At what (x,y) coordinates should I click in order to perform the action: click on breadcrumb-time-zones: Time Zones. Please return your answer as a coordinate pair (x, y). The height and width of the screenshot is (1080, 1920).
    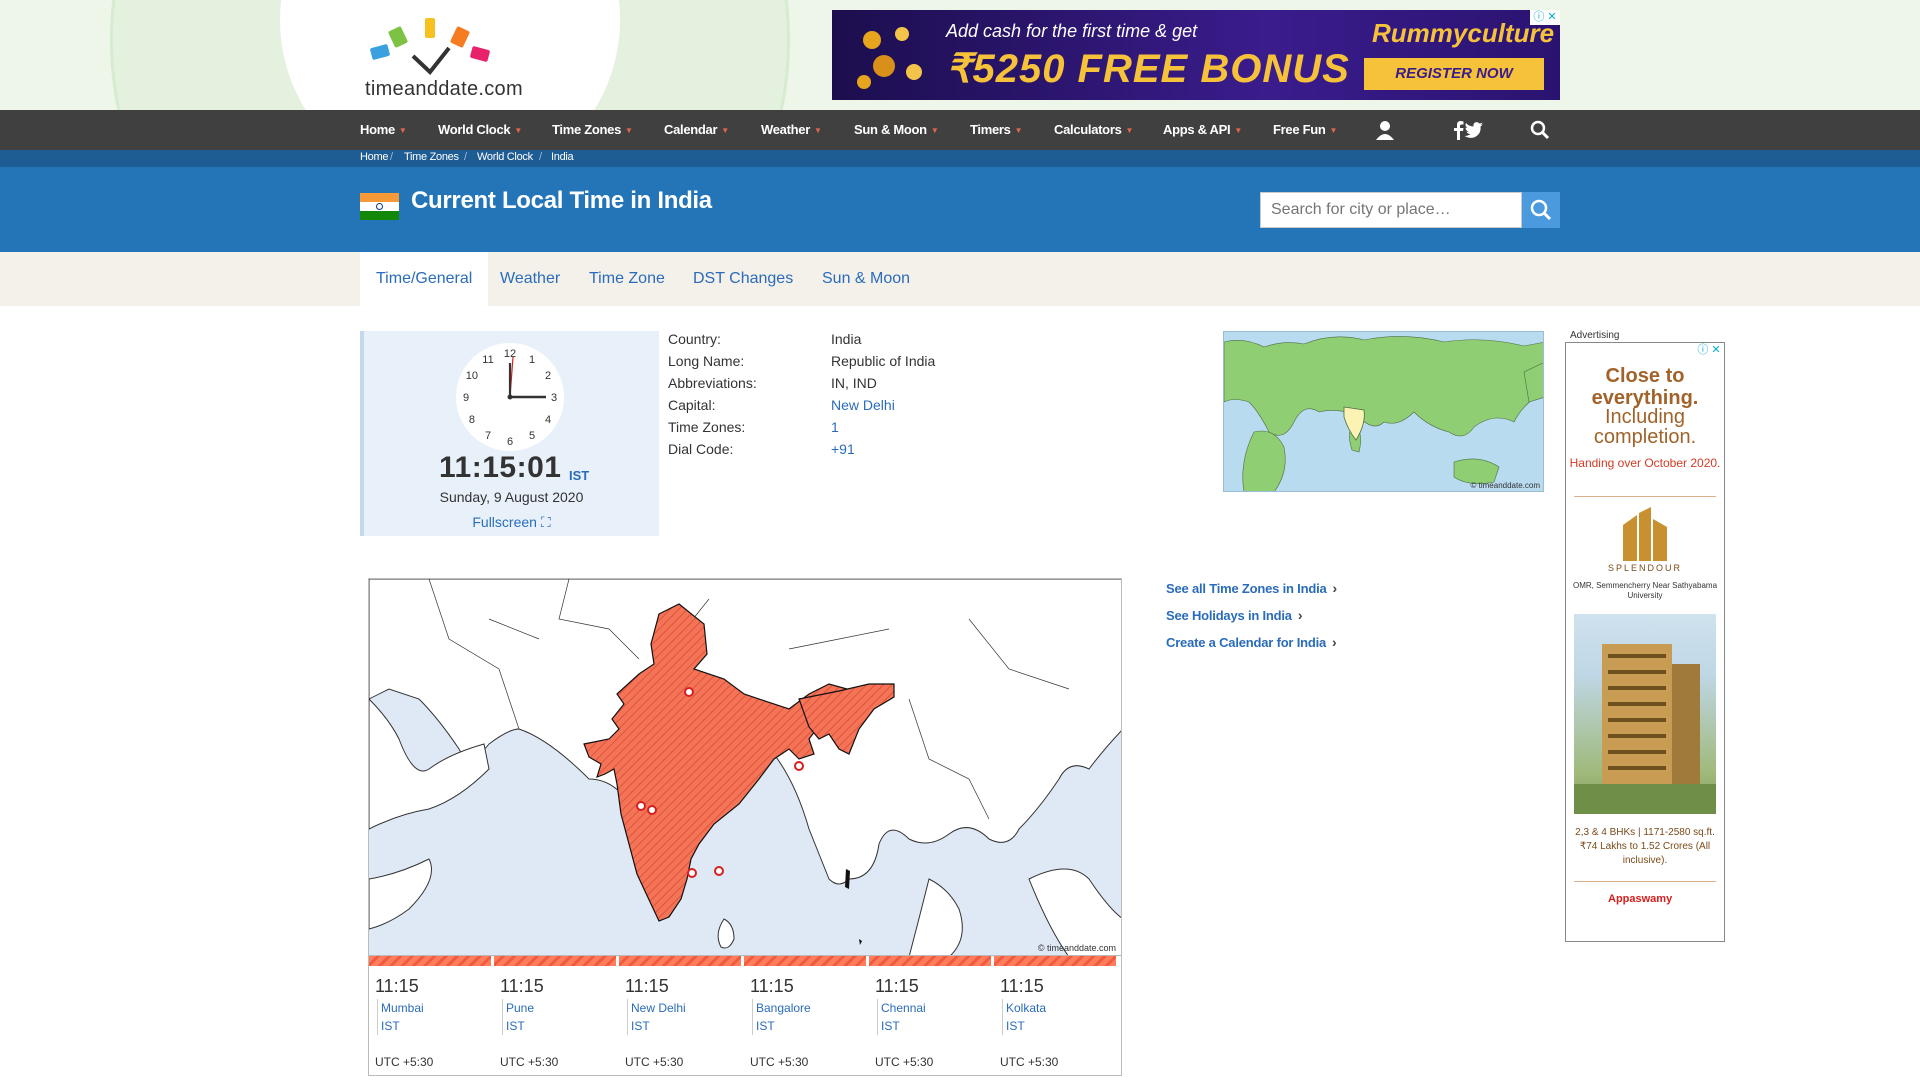
    Looking at the image, I should click on (431, 157).